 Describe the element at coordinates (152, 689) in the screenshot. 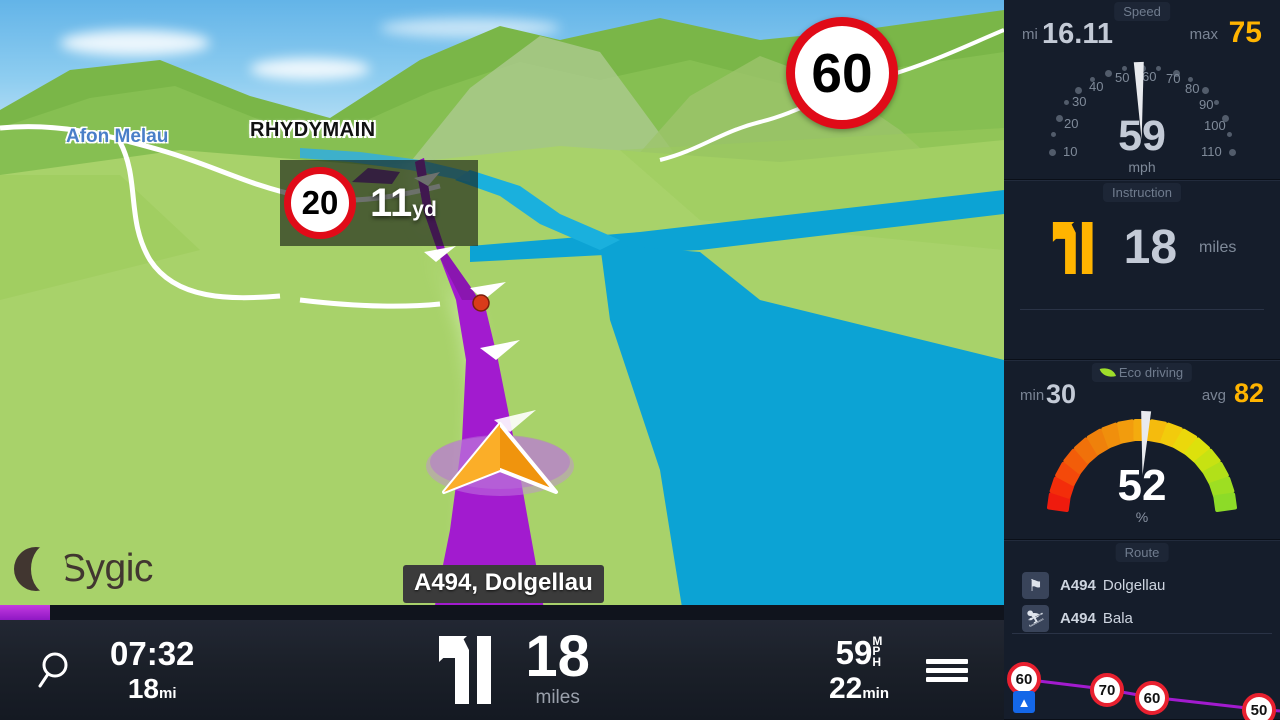

I see `remaining-distance: 18mi` at that location.